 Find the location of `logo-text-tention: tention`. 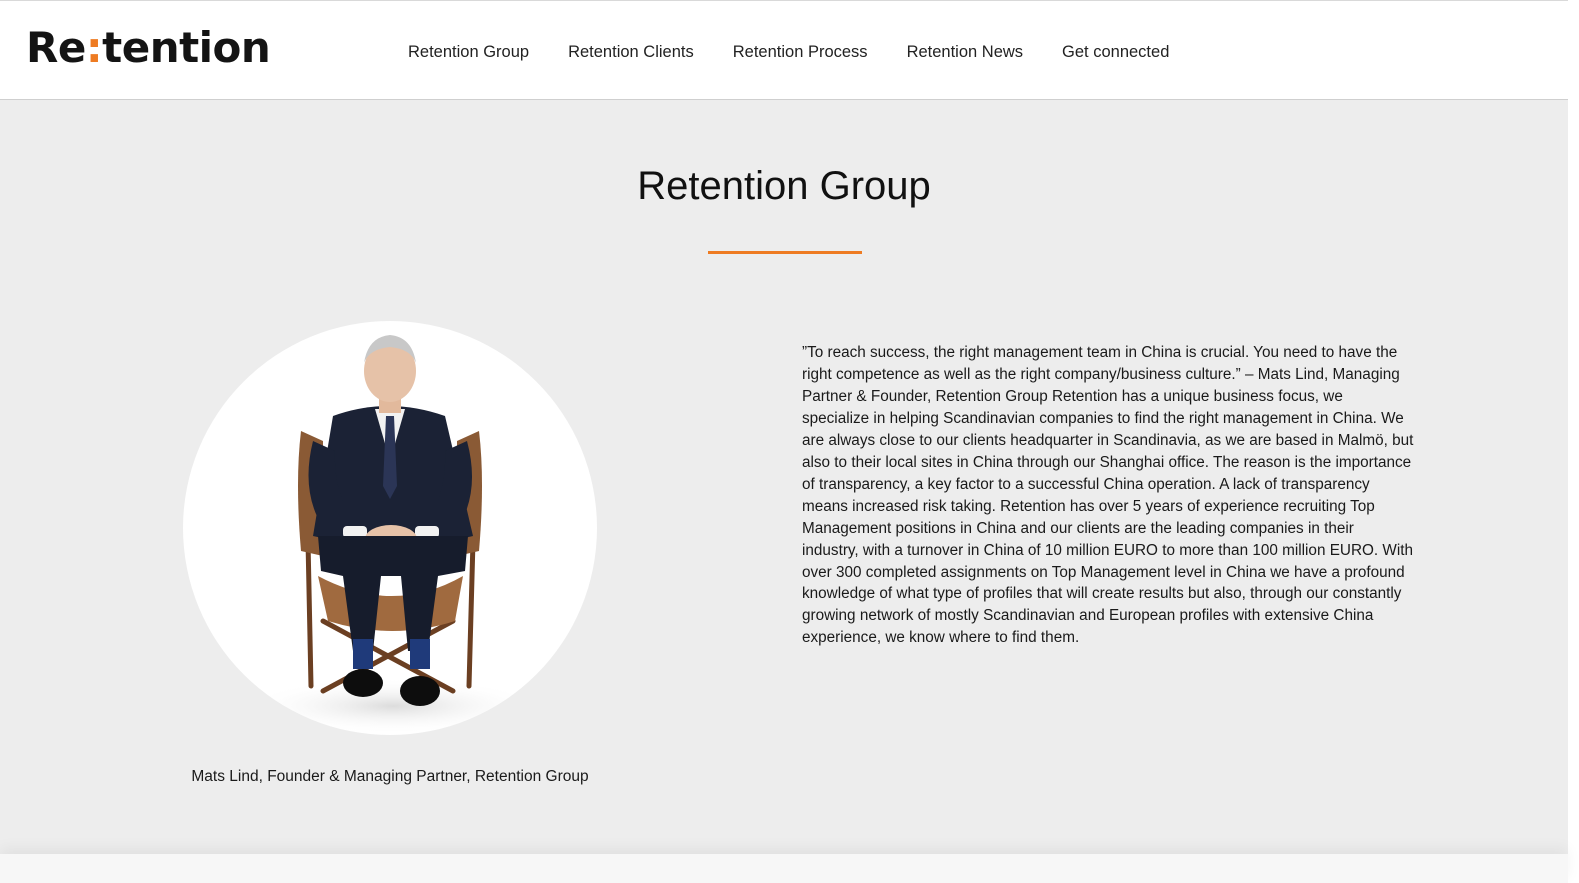

logo-text-tention: tention is located at coordinates (186, 47).